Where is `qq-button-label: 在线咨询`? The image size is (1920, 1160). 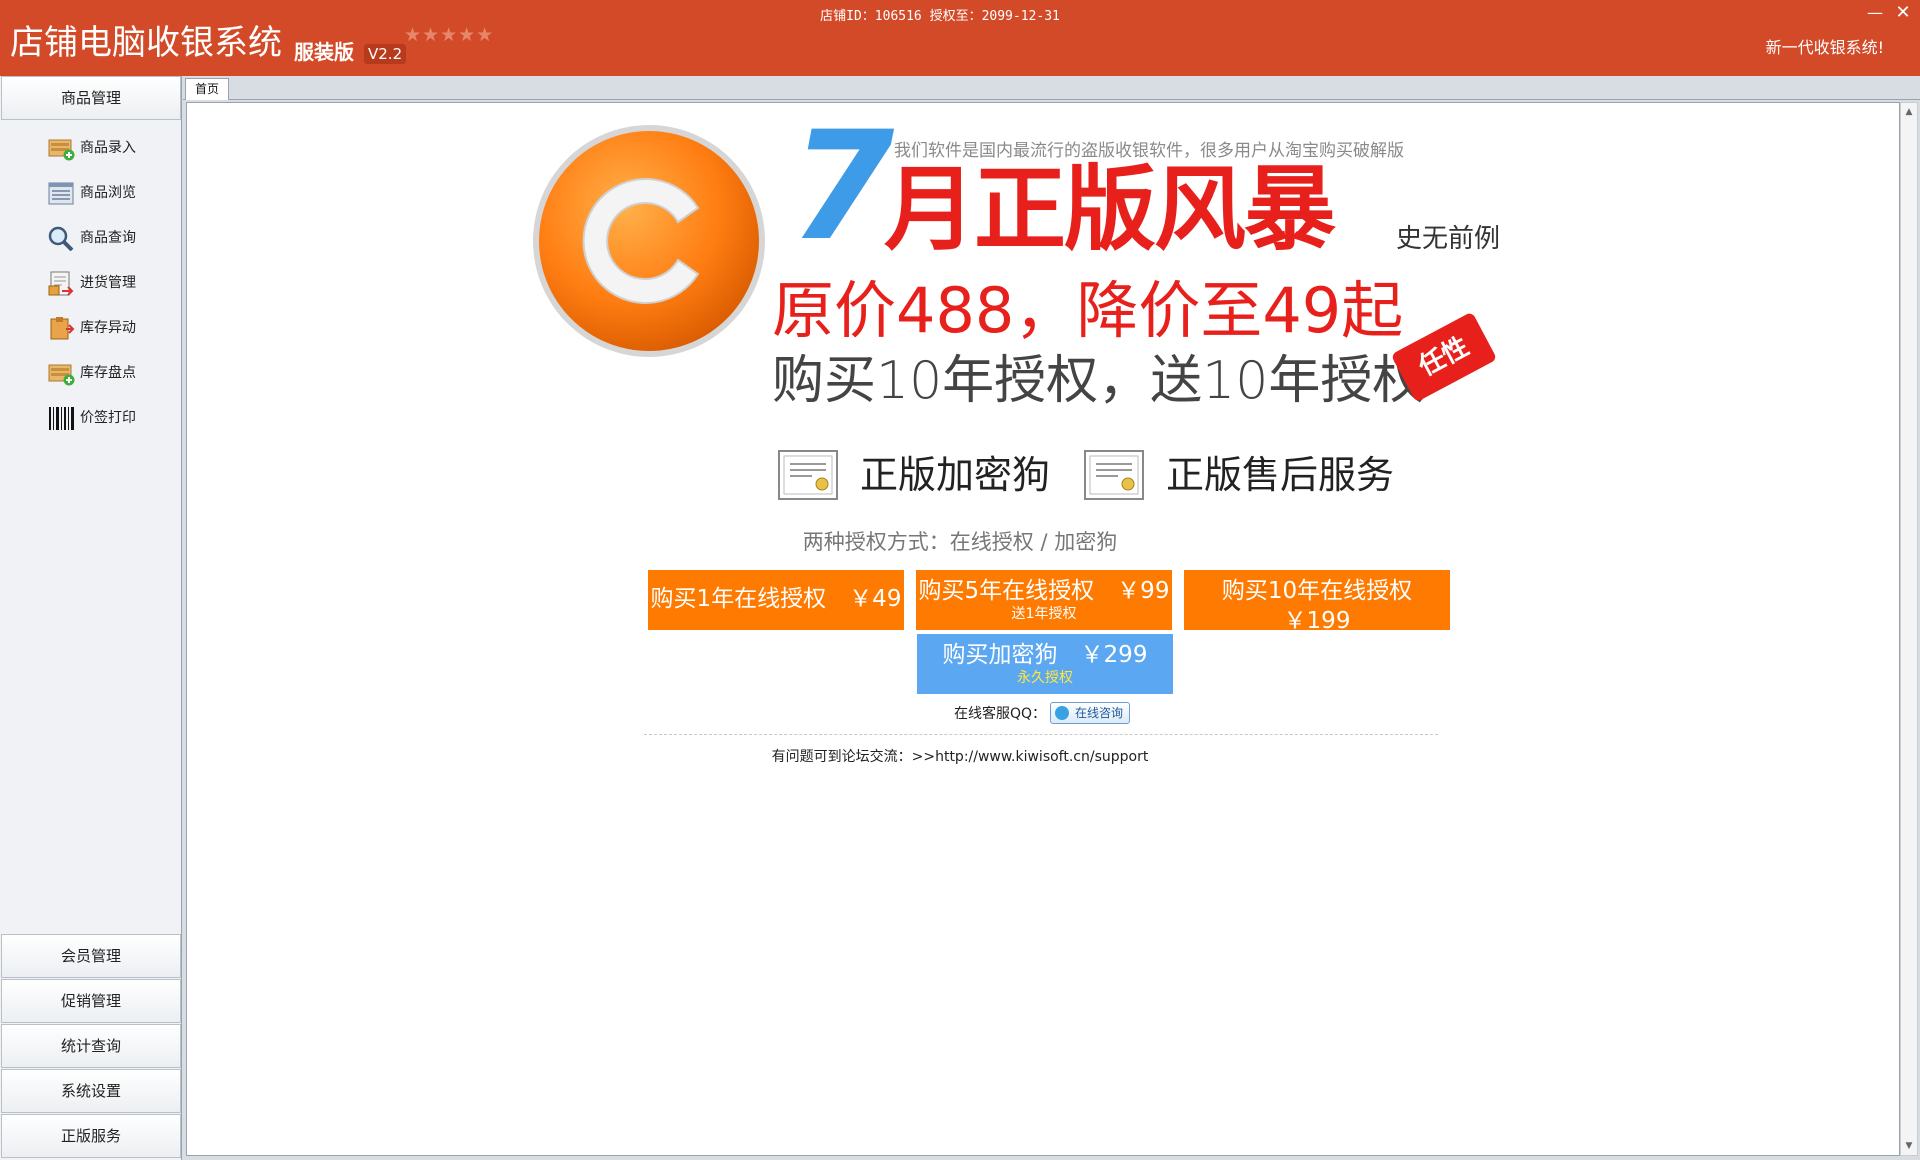 qq-button-label: 在线咨询 is located at coordinates (1099, 713).